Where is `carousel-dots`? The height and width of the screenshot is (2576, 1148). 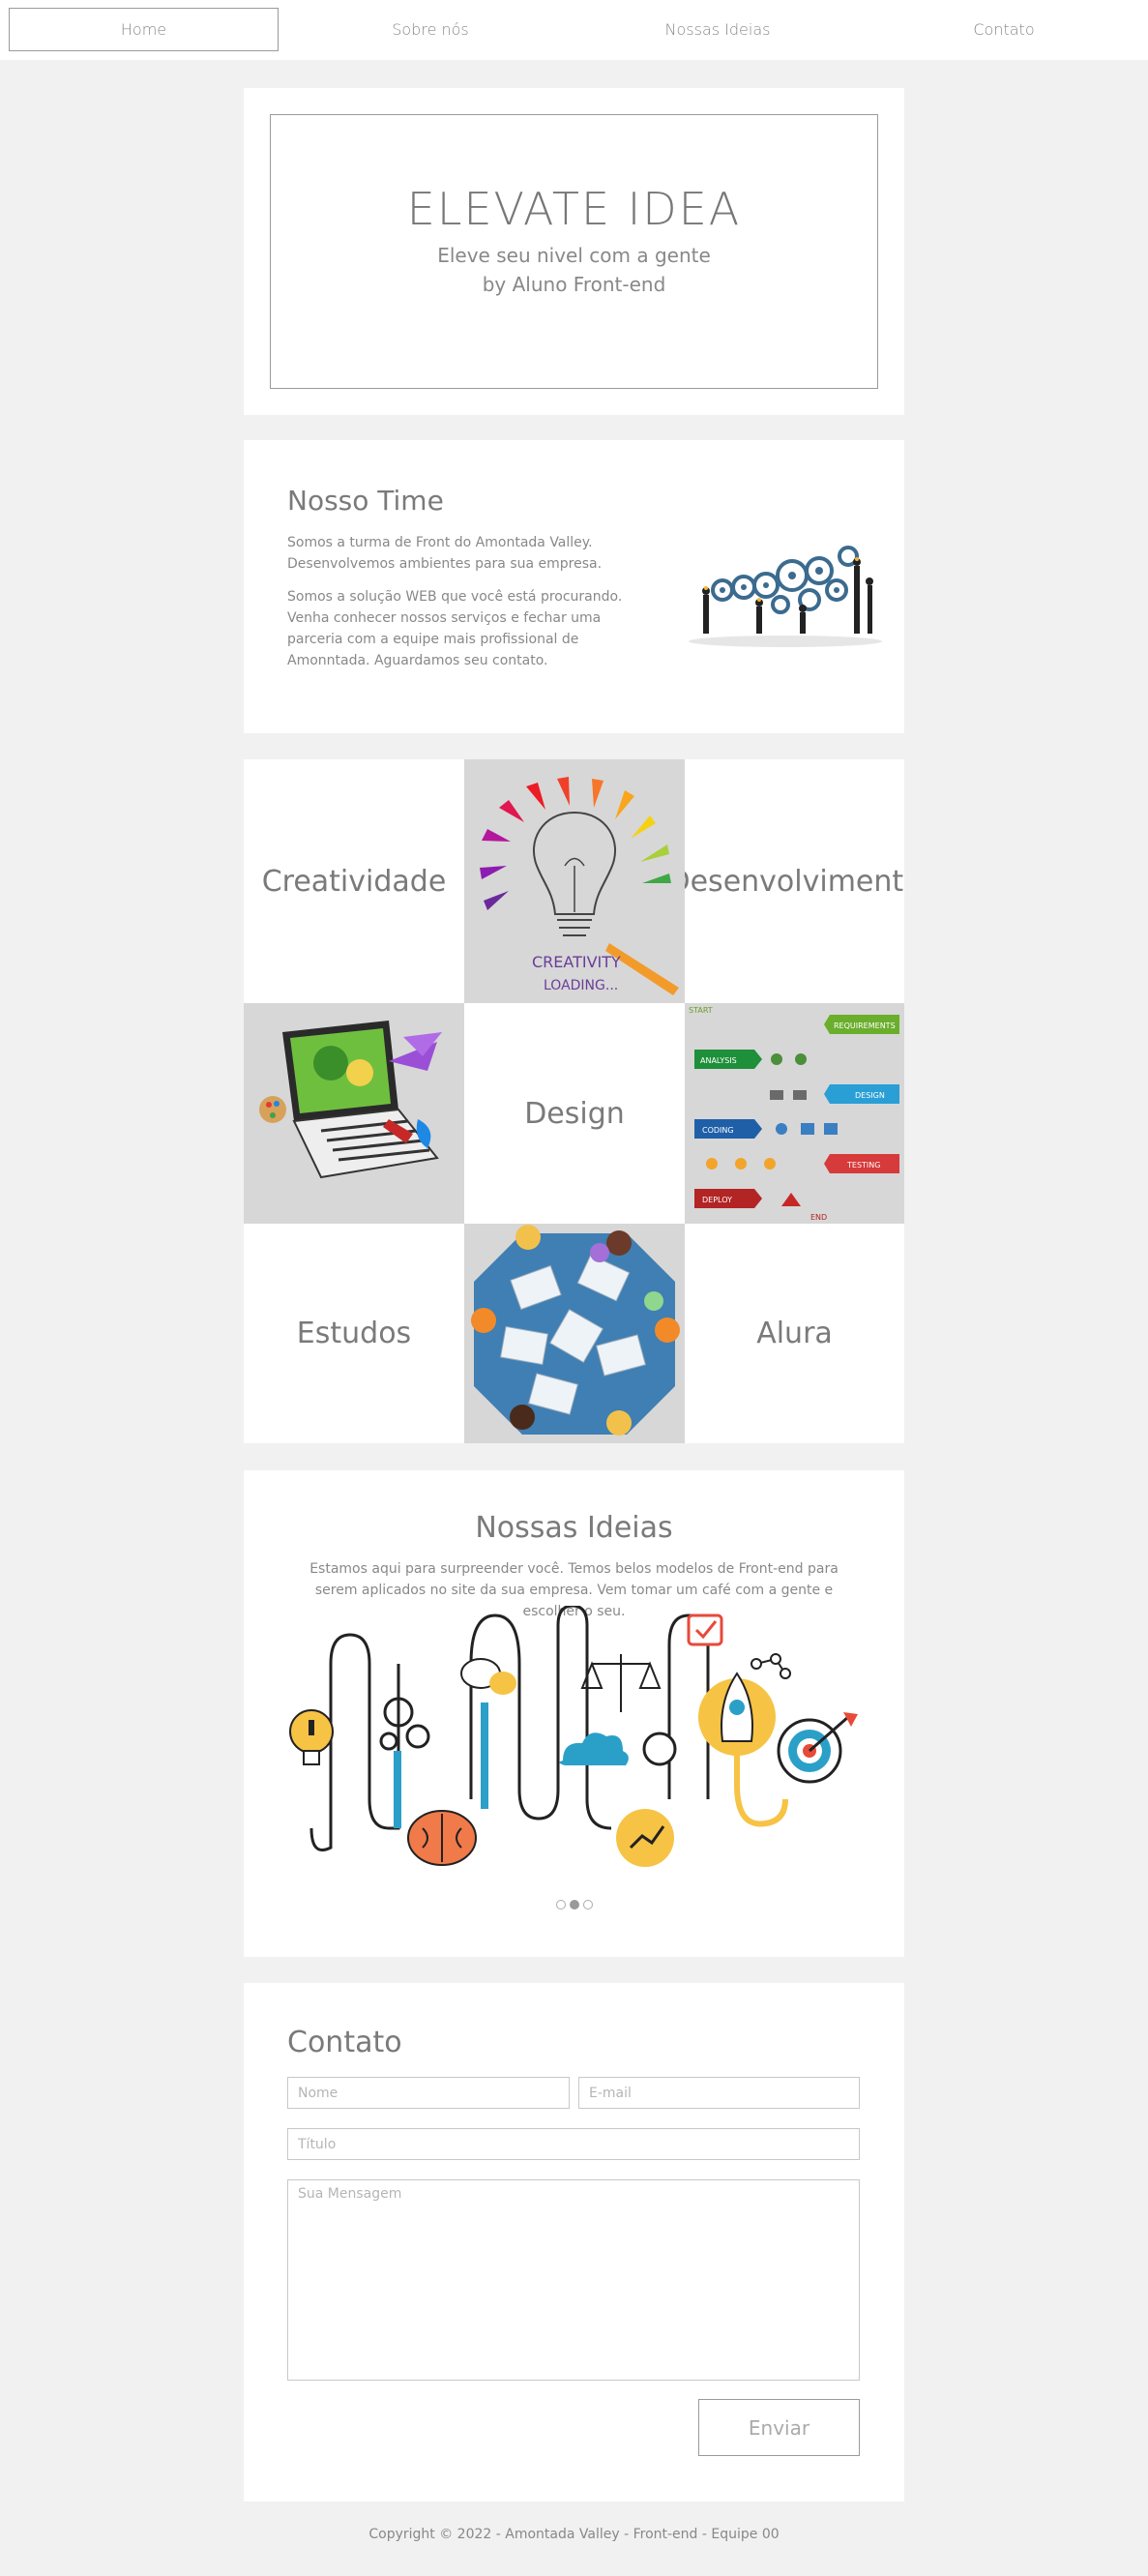
carousel-dots is located at coordinates (574, 1905).